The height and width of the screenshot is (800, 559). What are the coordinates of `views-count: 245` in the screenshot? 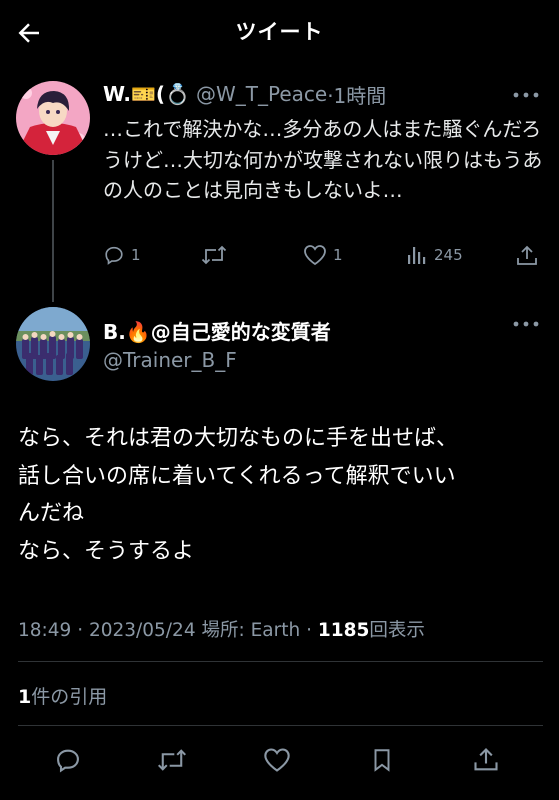 It's located at (448, 255).